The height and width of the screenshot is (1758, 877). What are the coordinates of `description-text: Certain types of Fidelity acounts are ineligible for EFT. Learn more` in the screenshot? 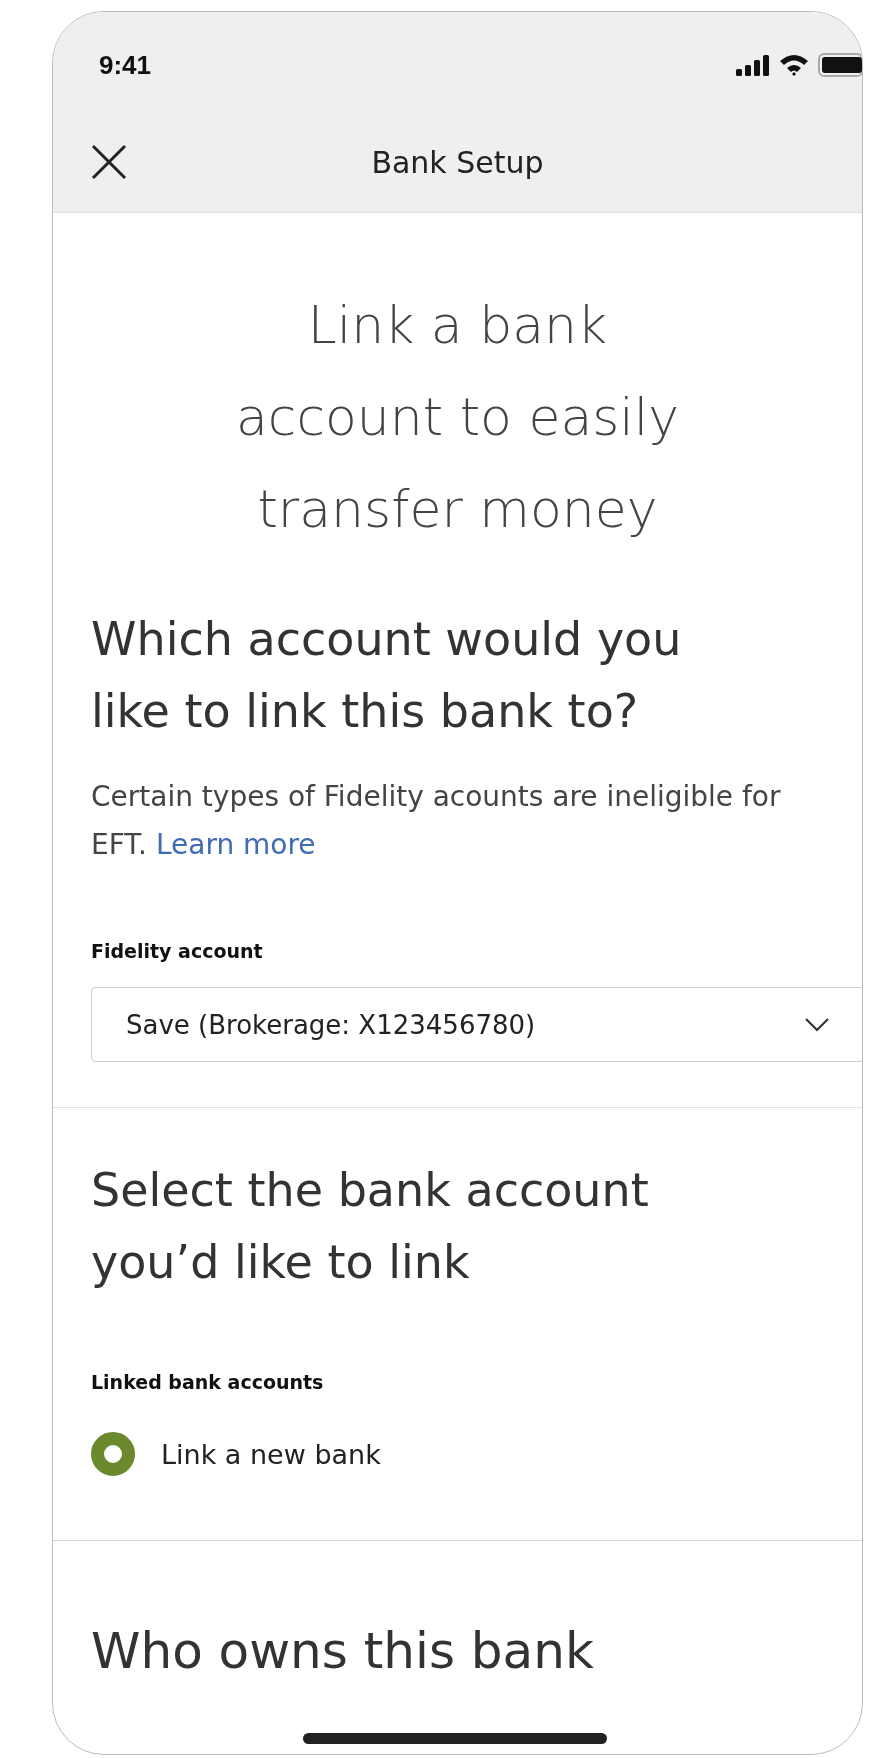 It's located at (436, 821).